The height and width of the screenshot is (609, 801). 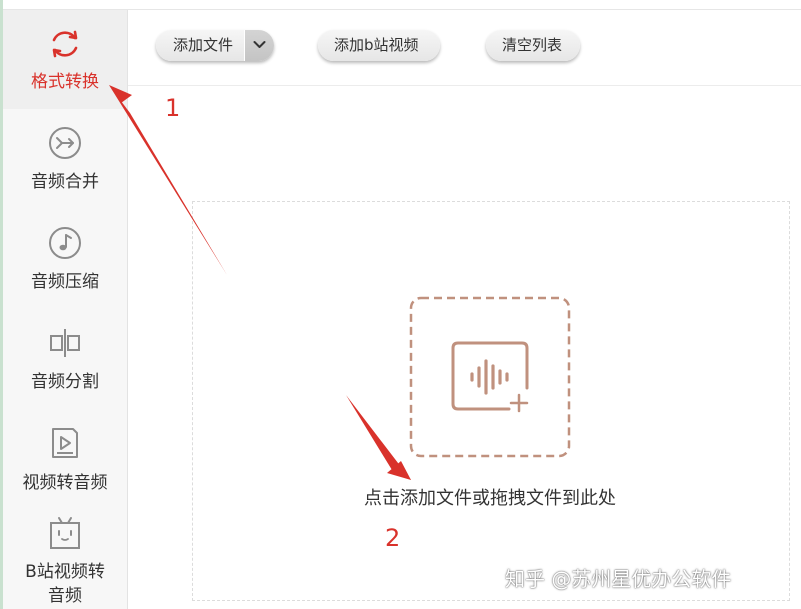 What do you see at coordinates (173, 108) in the screenshot?
I see `step-number-1: 1` at bounding box center [173, 108].